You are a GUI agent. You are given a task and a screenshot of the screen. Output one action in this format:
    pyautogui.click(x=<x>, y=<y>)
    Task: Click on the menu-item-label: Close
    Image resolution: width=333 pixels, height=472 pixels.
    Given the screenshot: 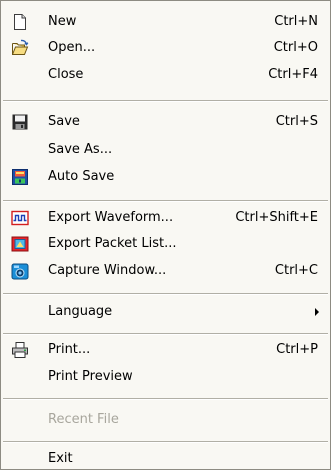 What is the action you would take?
    pyautogui.click(x=66, y=74)
    